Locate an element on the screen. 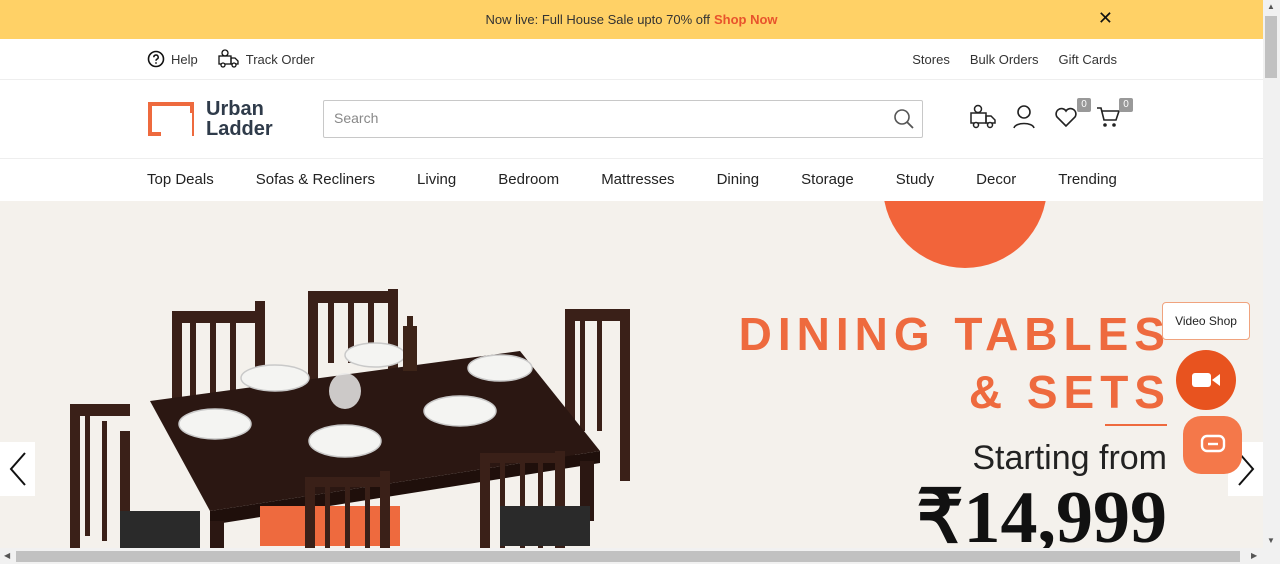 Image resolution: width=1280 pixels, height=564 pixels. hero-price: ₹14,999 is located at coordinates (1041, 512).